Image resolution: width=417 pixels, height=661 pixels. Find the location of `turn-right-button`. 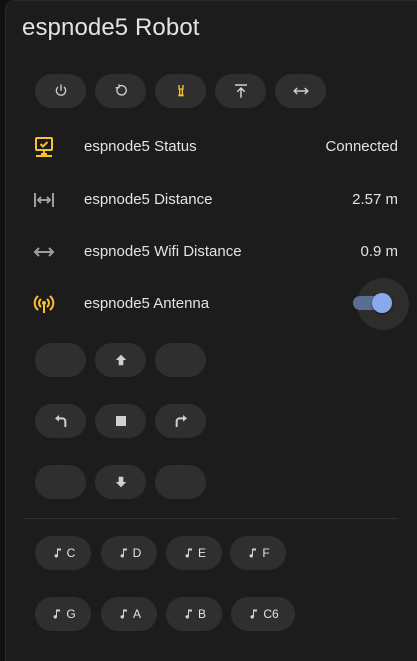

turn-right-button is located at coordinates (180, 421).